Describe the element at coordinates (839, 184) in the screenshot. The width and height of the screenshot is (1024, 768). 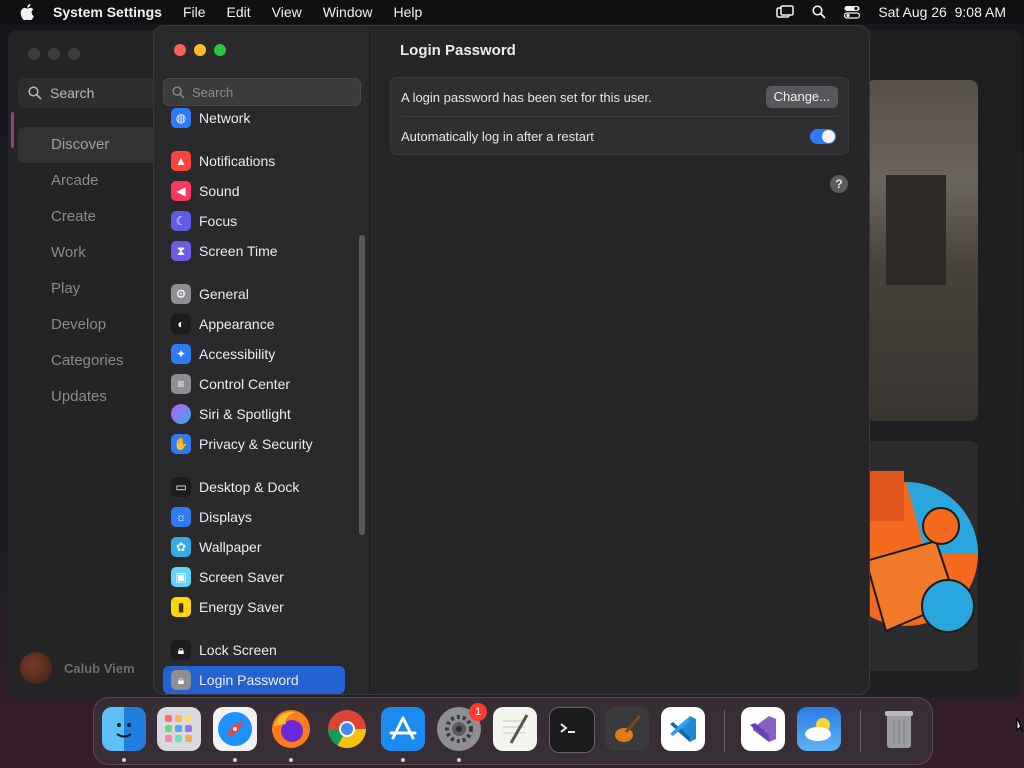
I see `help-button: ?` at that location.